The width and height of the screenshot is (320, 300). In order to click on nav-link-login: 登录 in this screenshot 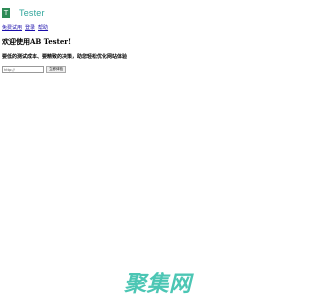, I will do `click(30, 27)`.